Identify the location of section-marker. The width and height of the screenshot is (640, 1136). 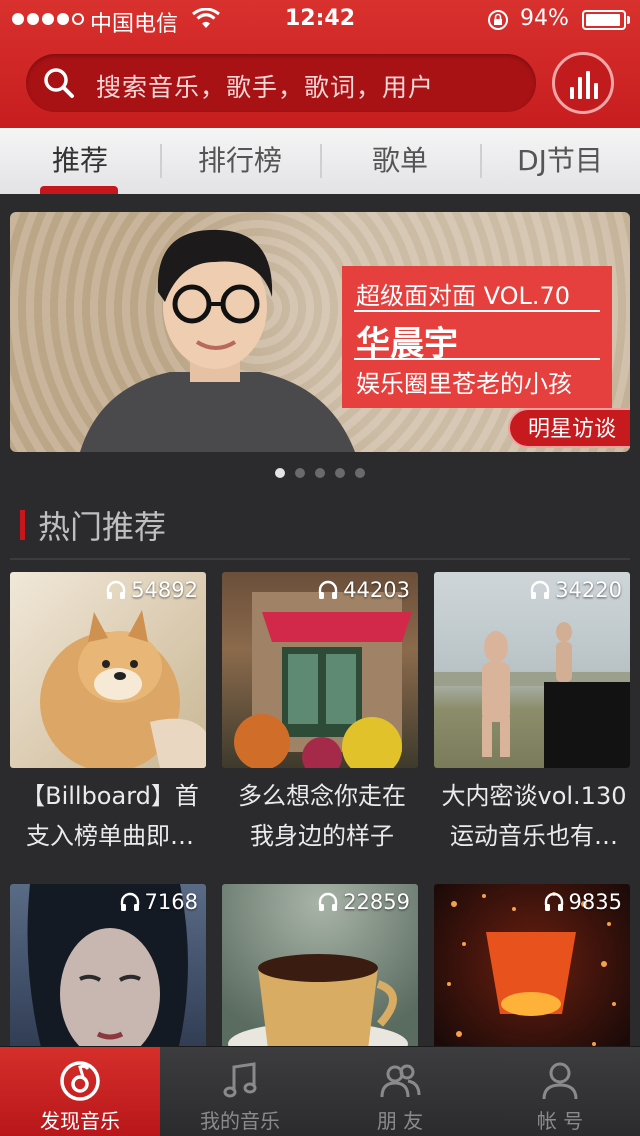
(22, 525).